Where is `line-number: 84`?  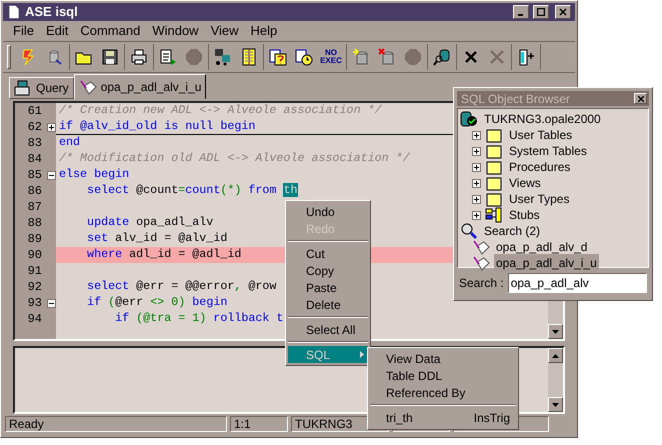 line-number: 84 is located at coordinates (35, 159).